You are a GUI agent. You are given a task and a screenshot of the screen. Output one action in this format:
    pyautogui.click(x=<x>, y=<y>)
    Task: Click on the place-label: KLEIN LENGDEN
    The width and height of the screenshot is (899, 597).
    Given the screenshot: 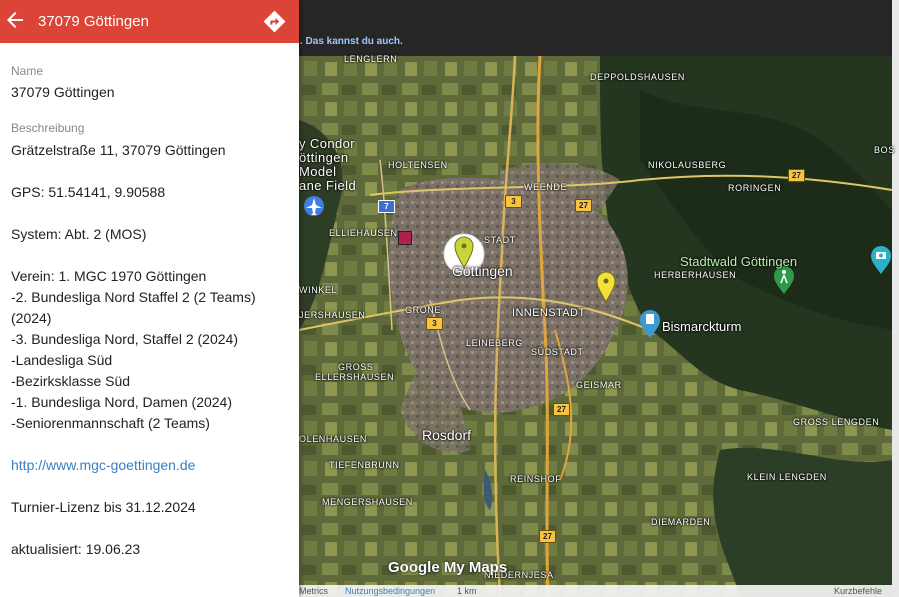 What is the action you would take?
    pyautogui.click(x=787, y=477)
    